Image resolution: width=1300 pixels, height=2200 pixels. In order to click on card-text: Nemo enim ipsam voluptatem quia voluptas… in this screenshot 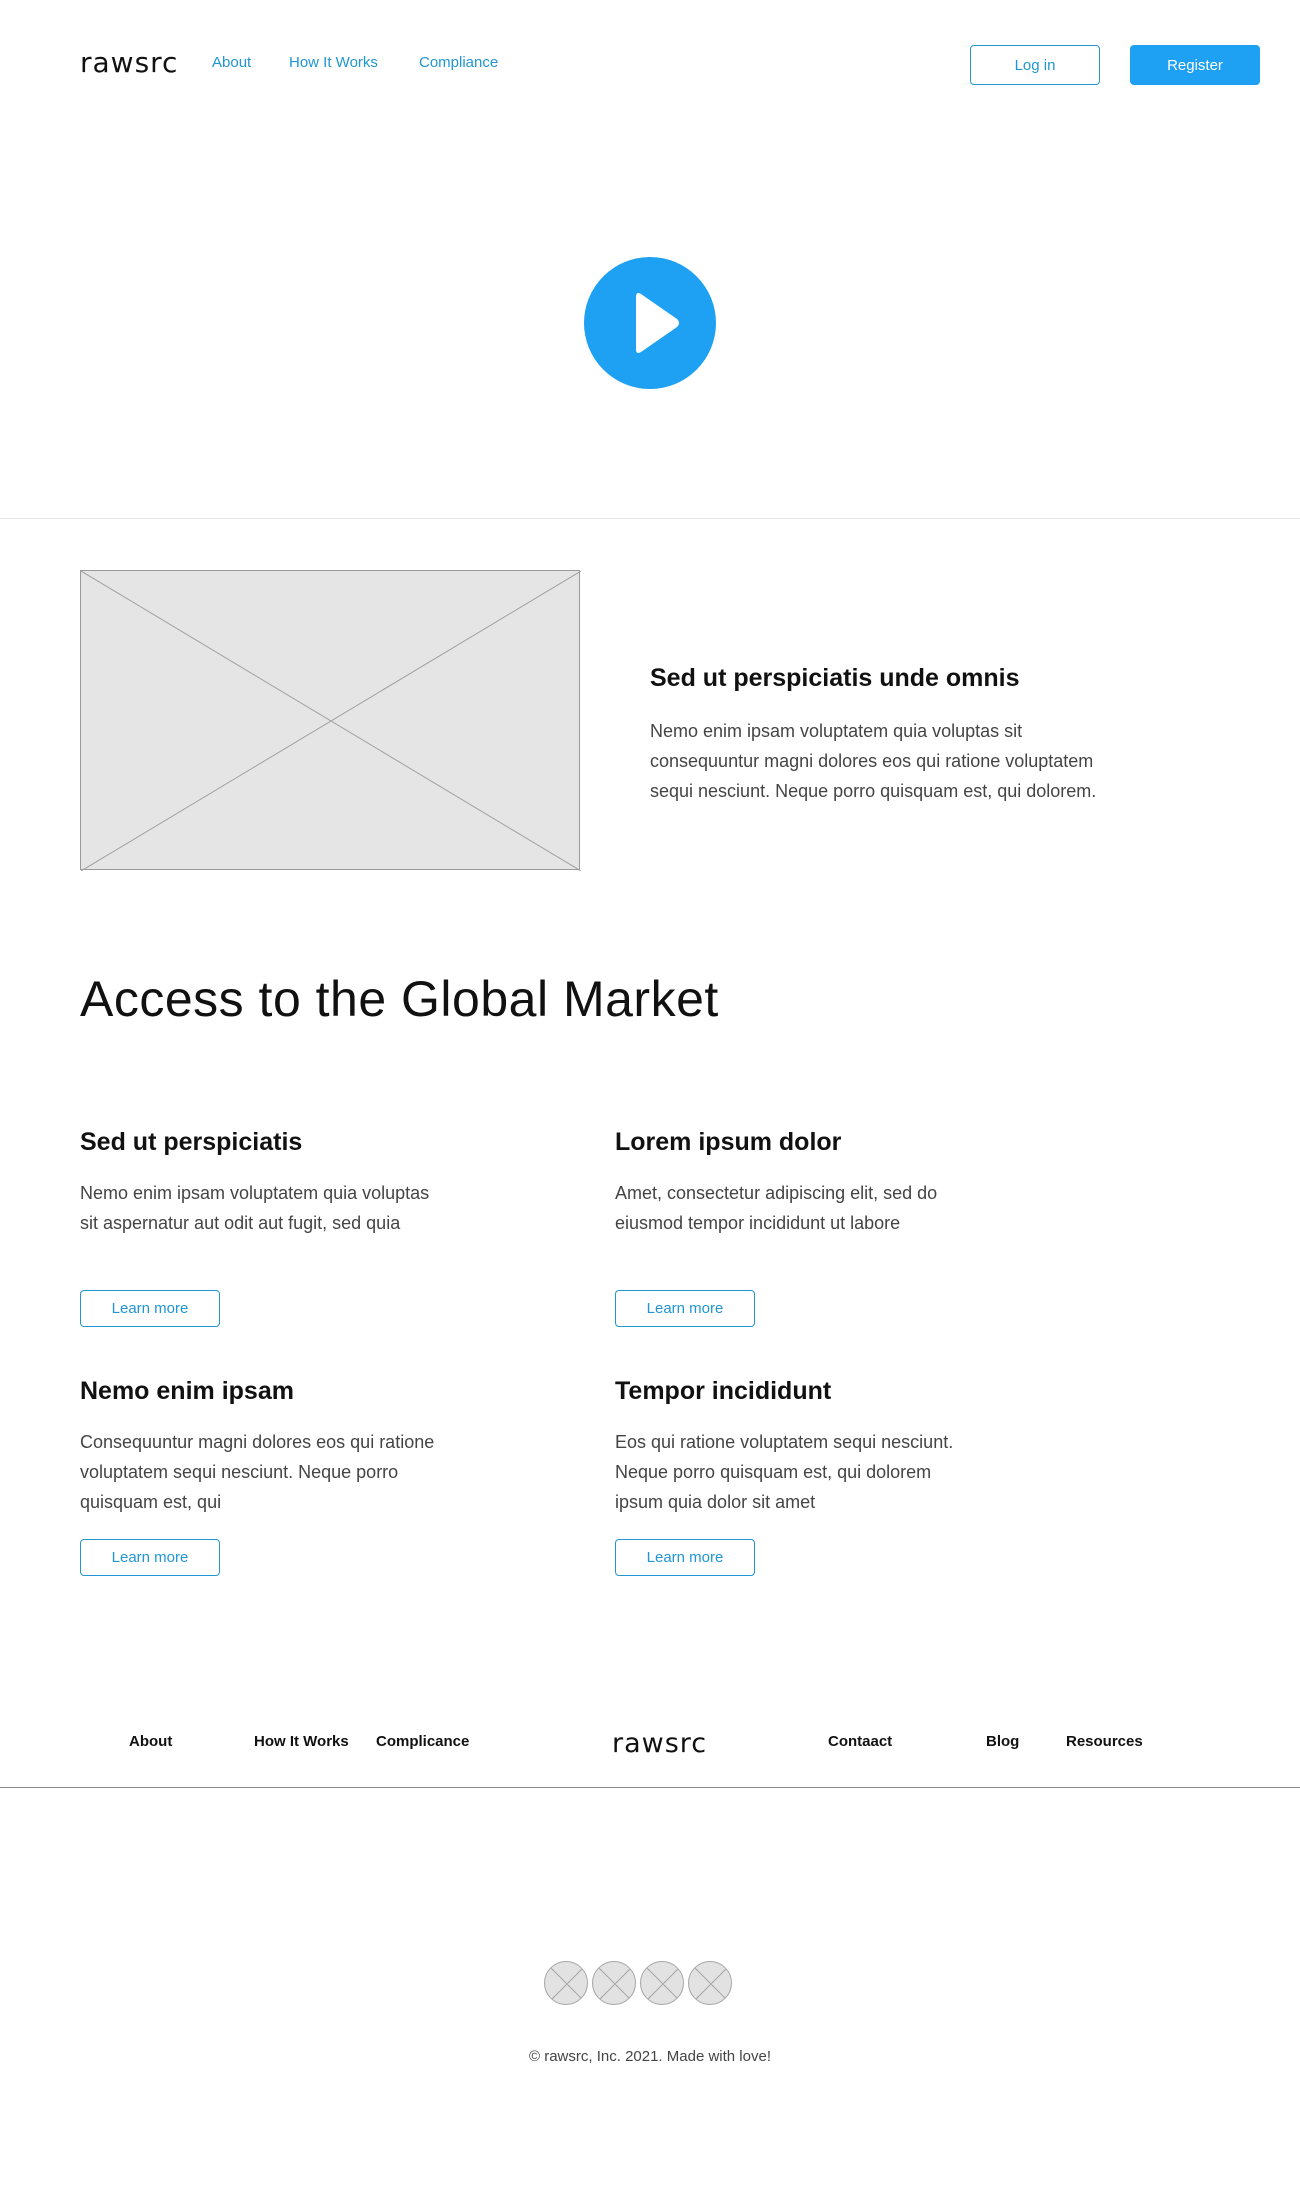, I will do `click(255, 1208)`.